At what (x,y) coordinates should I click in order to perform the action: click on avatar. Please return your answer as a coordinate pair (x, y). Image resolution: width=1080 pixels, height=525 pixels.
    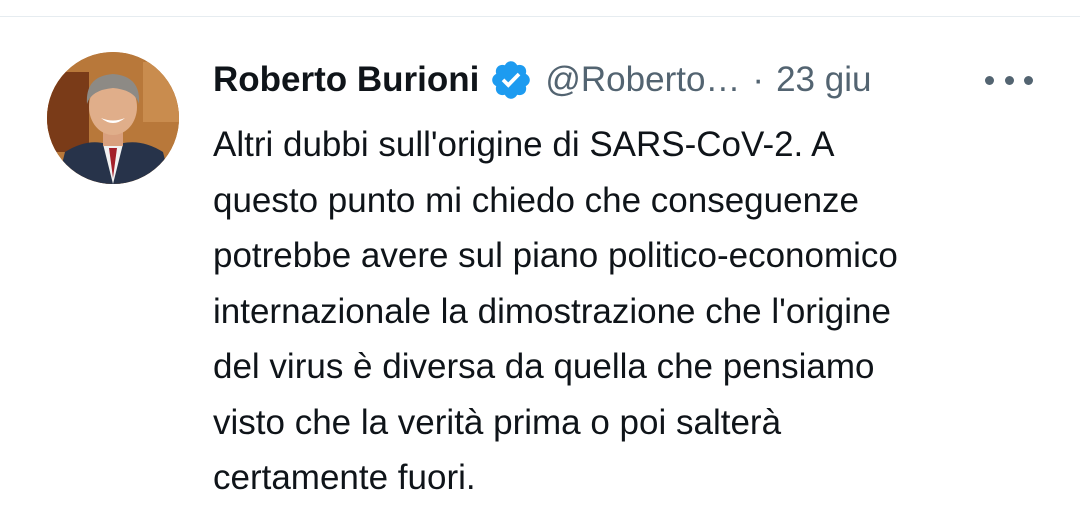
    Looking at the image, I should click on (113, 118).